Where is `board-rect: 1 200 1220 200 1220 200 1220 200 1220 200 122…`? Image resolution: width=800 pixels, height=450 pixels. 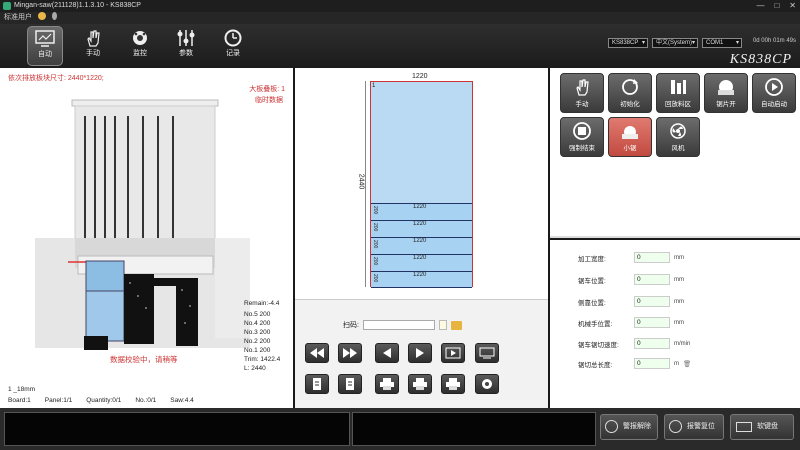 board-rect: 1 200 1220 200 1220 200 1220 200 1220 200 122… is located at coordinates (421, 184).